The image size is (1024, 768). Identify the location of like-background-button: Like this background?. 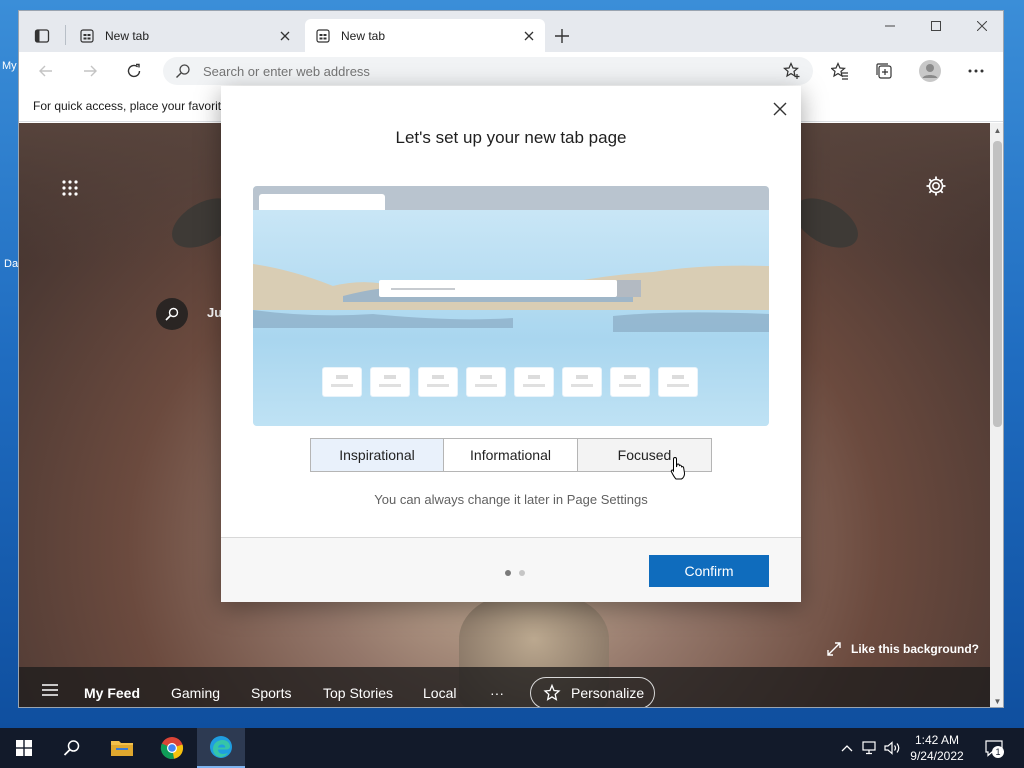
(903, 649).